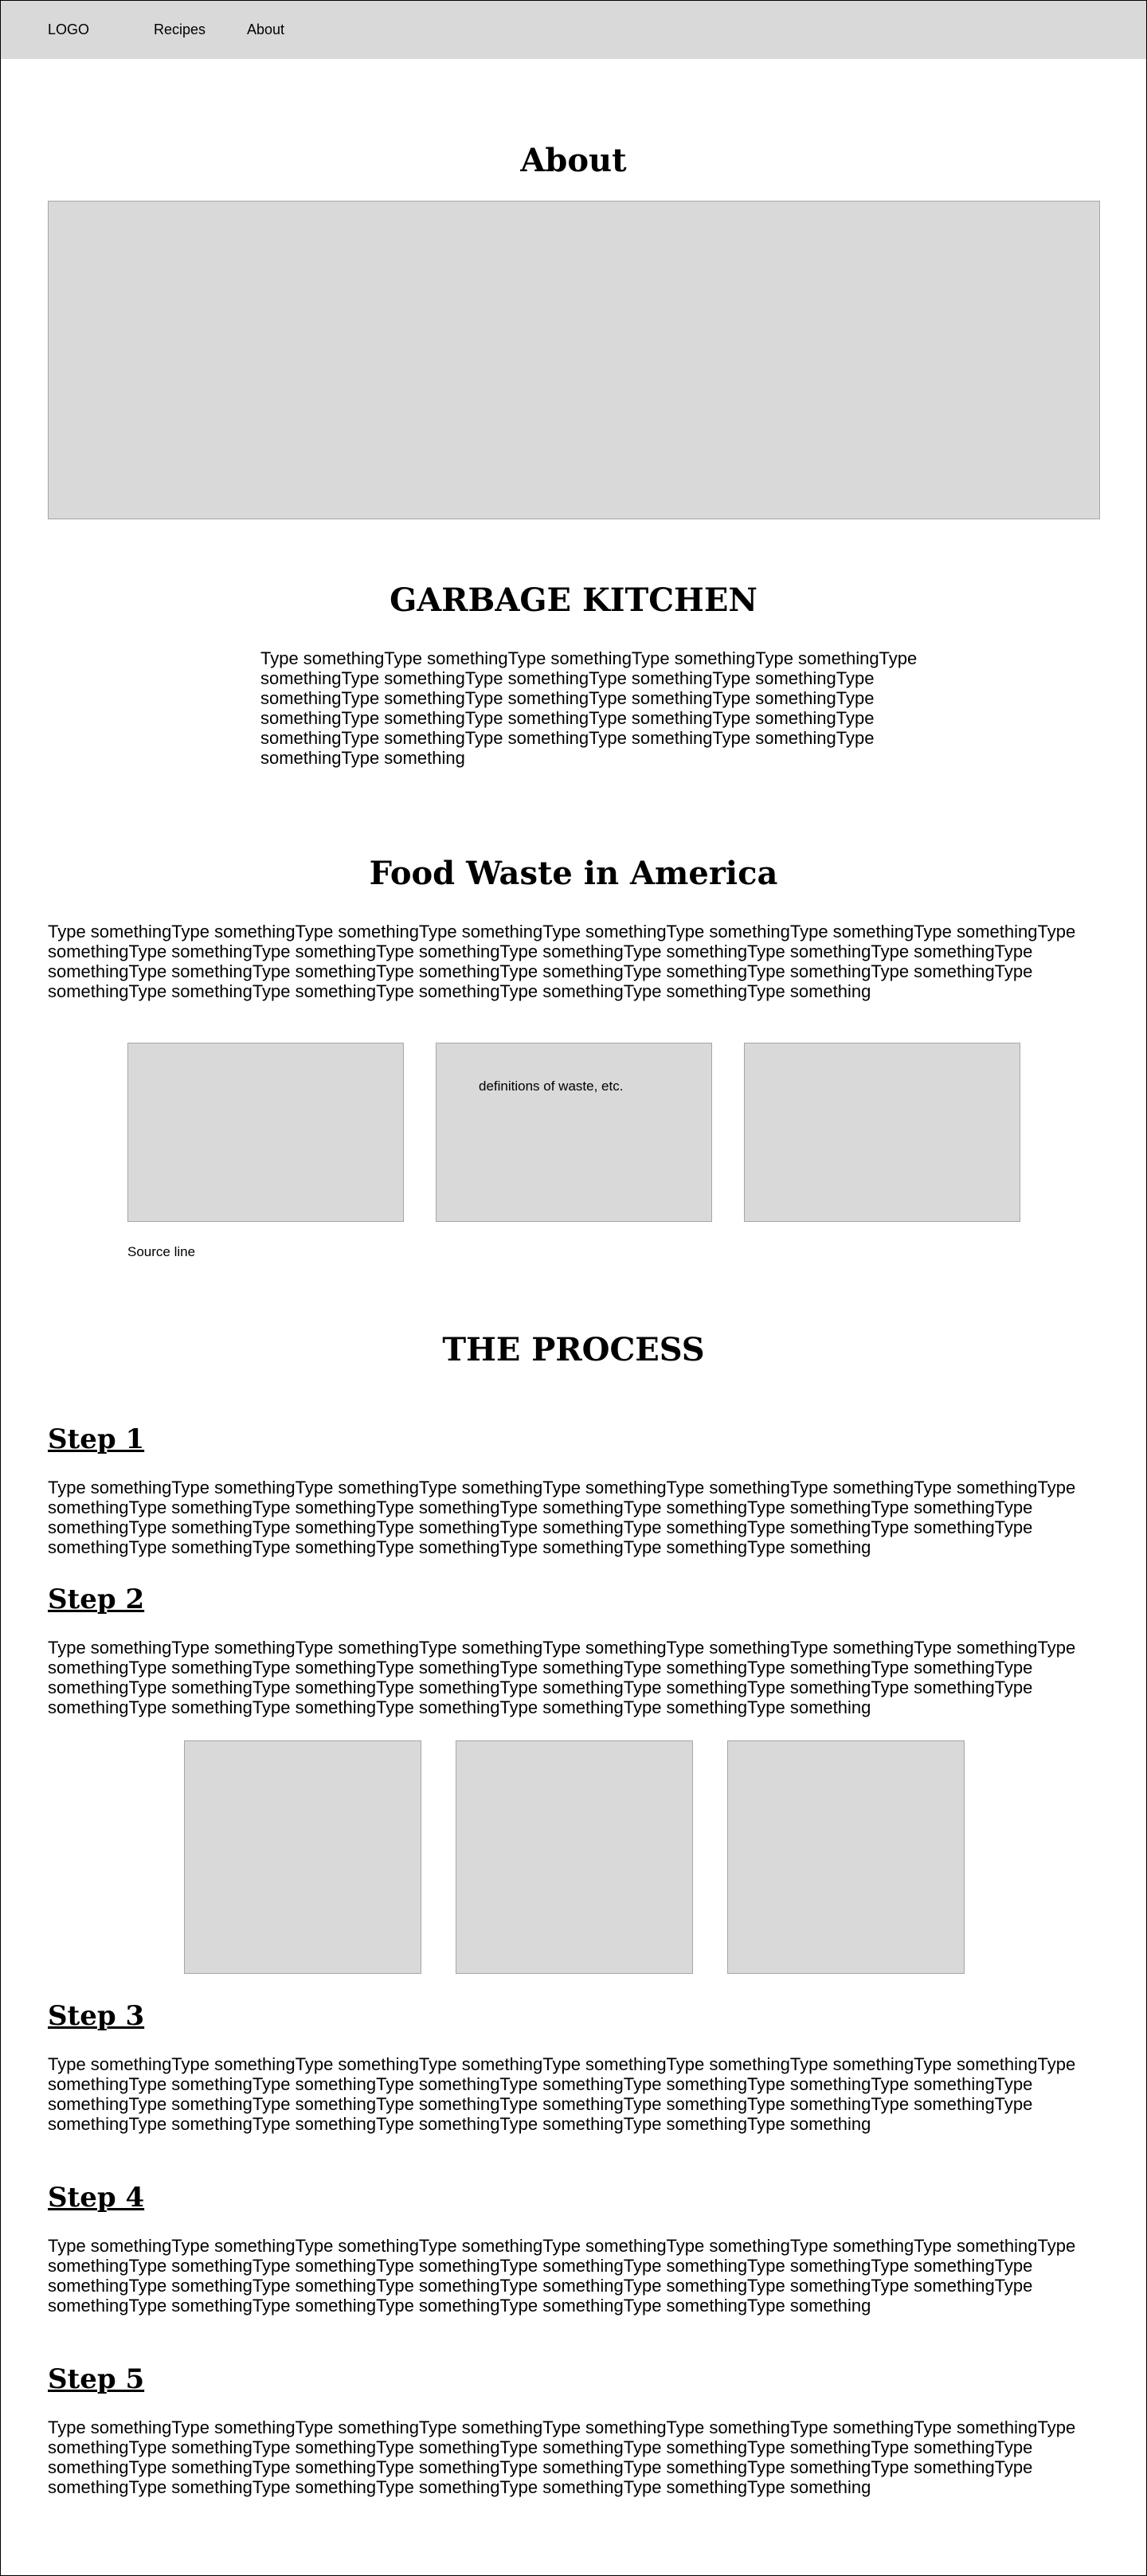 The width and height of the screenshot is (1147, 2576). Describe the element at coordinates (68, 29) in the screenshot. I see `logo: LOGO` at that location.